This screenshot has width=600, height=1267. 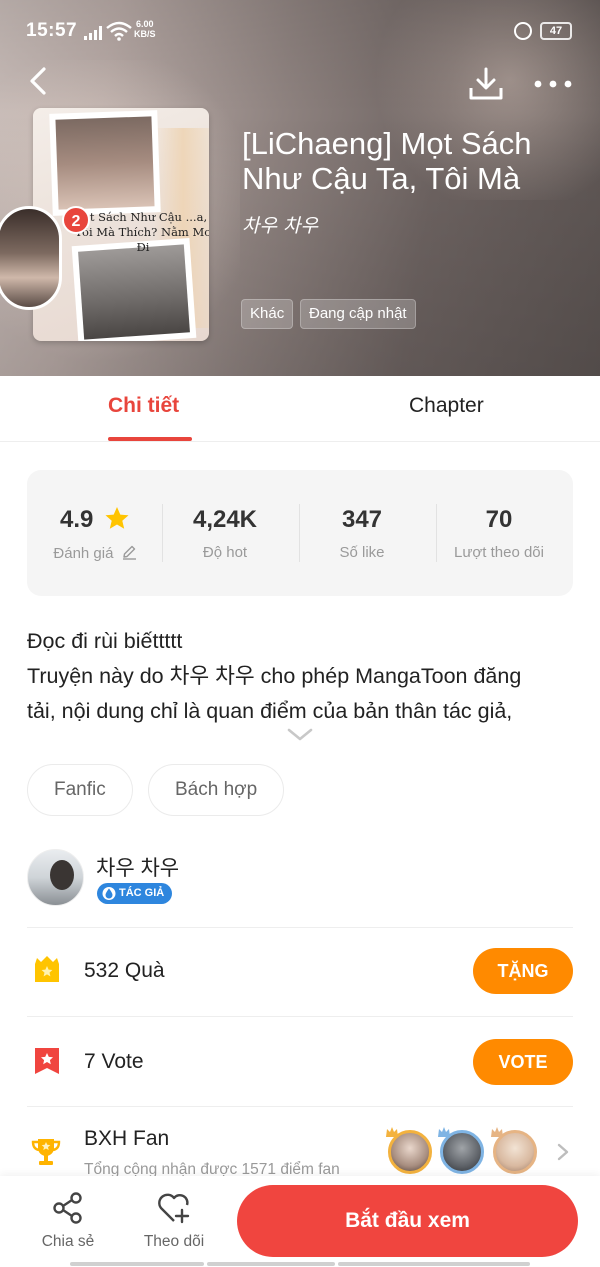 I want to click on genre-chip-status: Đang cập nhật, so click(x=358, y=314).